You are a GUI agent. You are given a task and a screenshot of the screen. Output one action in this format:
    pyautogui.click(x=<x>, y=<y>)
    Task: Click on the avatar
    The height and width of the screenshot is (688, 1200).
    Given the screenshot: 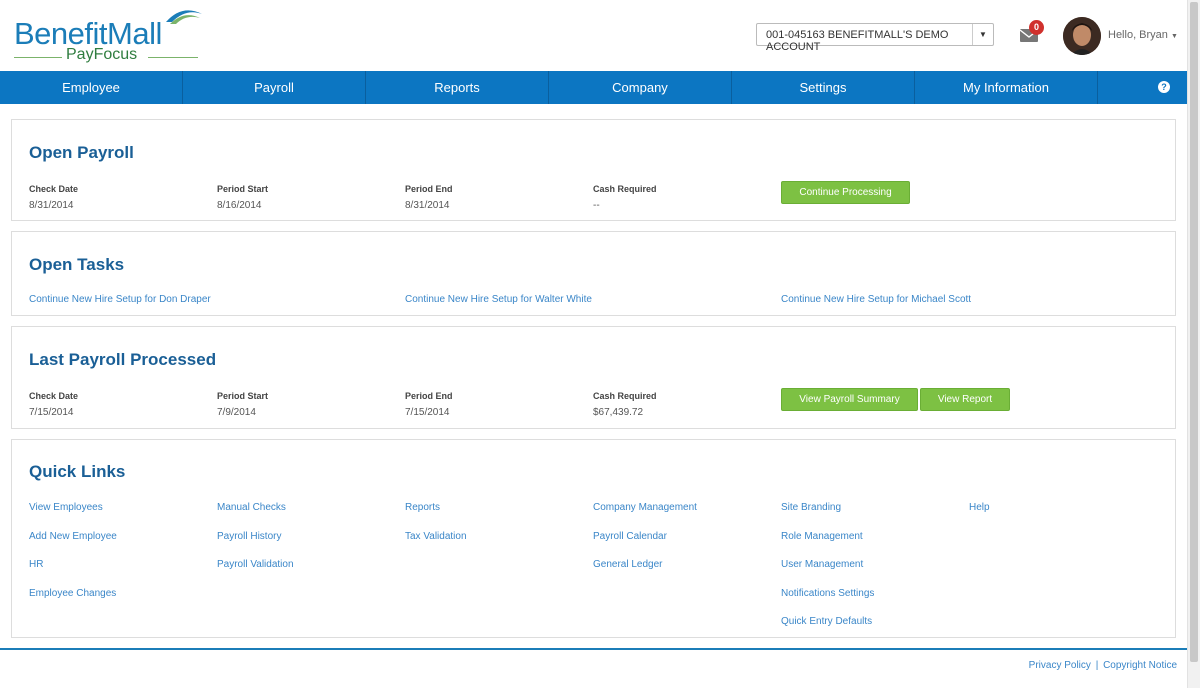 What is the action you would take?
    pyautogui.click(x=1082, y=36)
    